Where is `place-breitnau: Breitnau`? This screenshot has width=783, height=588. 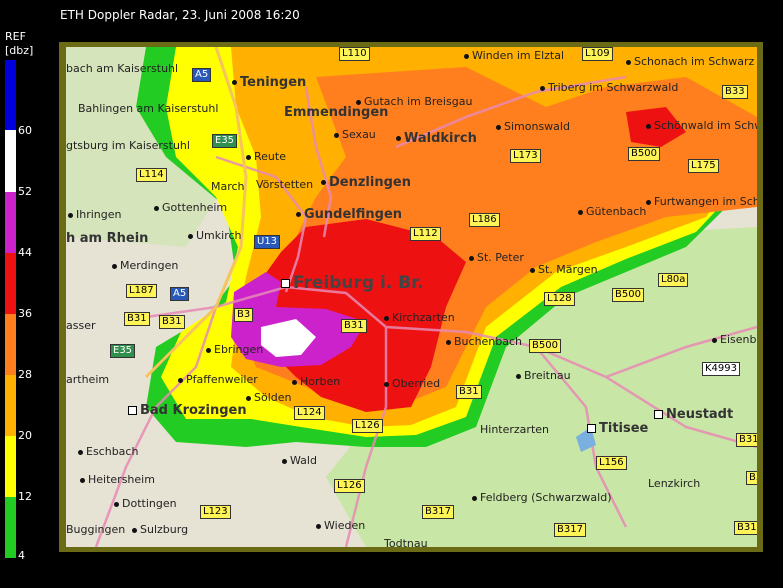
place-breitnau: Breitnau is located at coordinates (543, 375).